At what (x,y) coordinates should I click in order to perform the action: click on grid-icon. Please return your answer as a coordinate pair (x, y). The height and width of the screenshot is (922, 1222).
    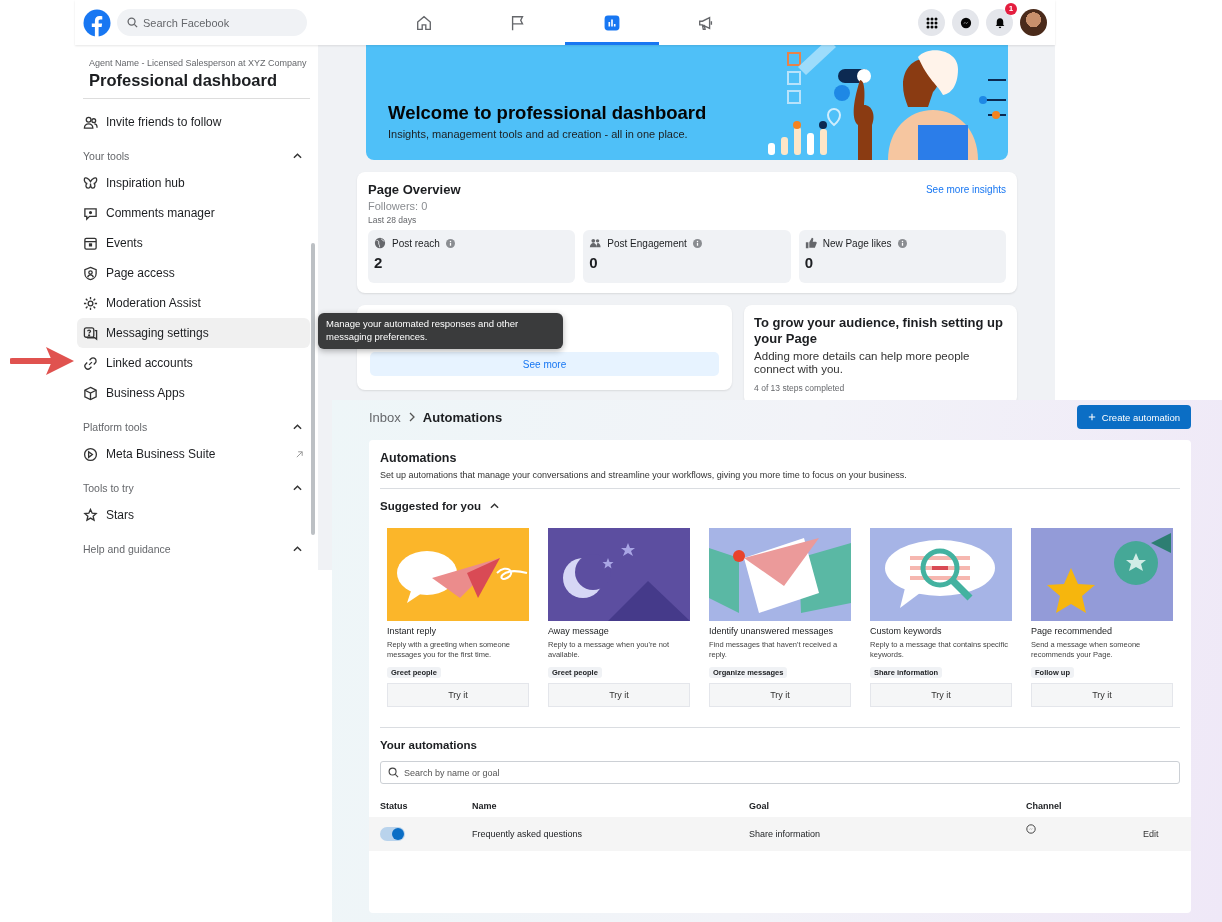
    Looking at the image, I should click on (931, 22).